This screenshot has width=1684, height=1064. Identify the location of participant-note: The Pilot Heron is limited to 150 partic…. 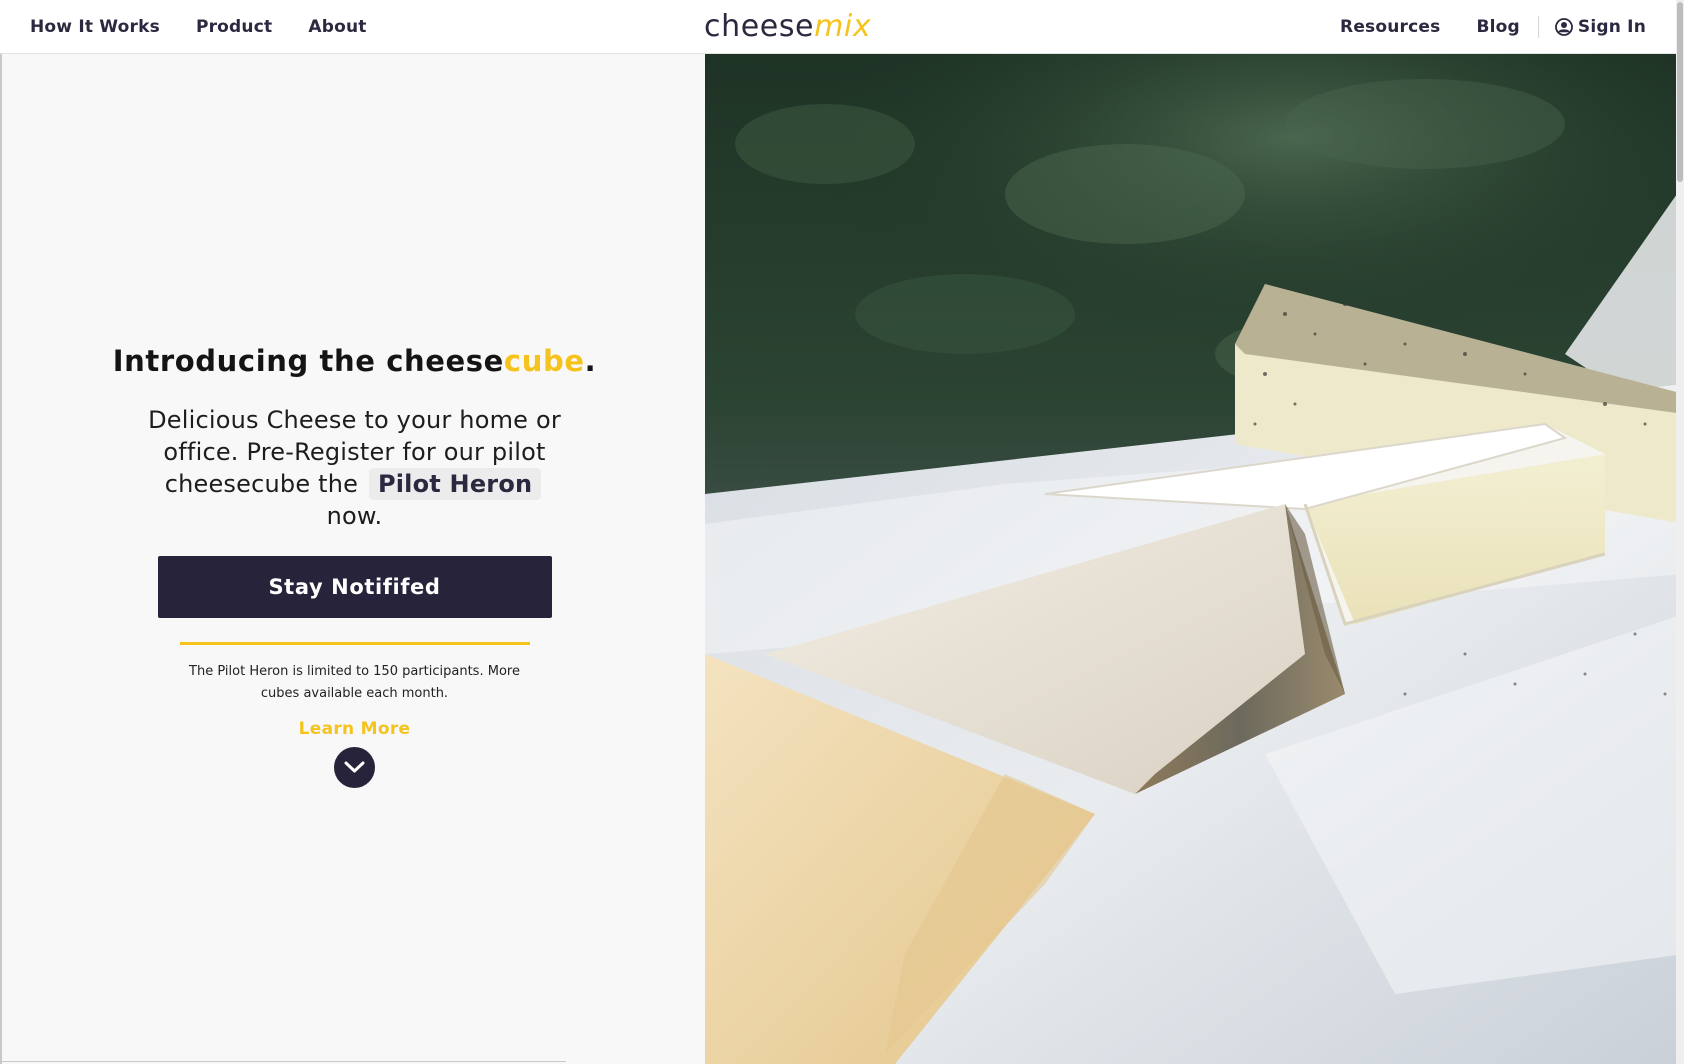
(354, 682).